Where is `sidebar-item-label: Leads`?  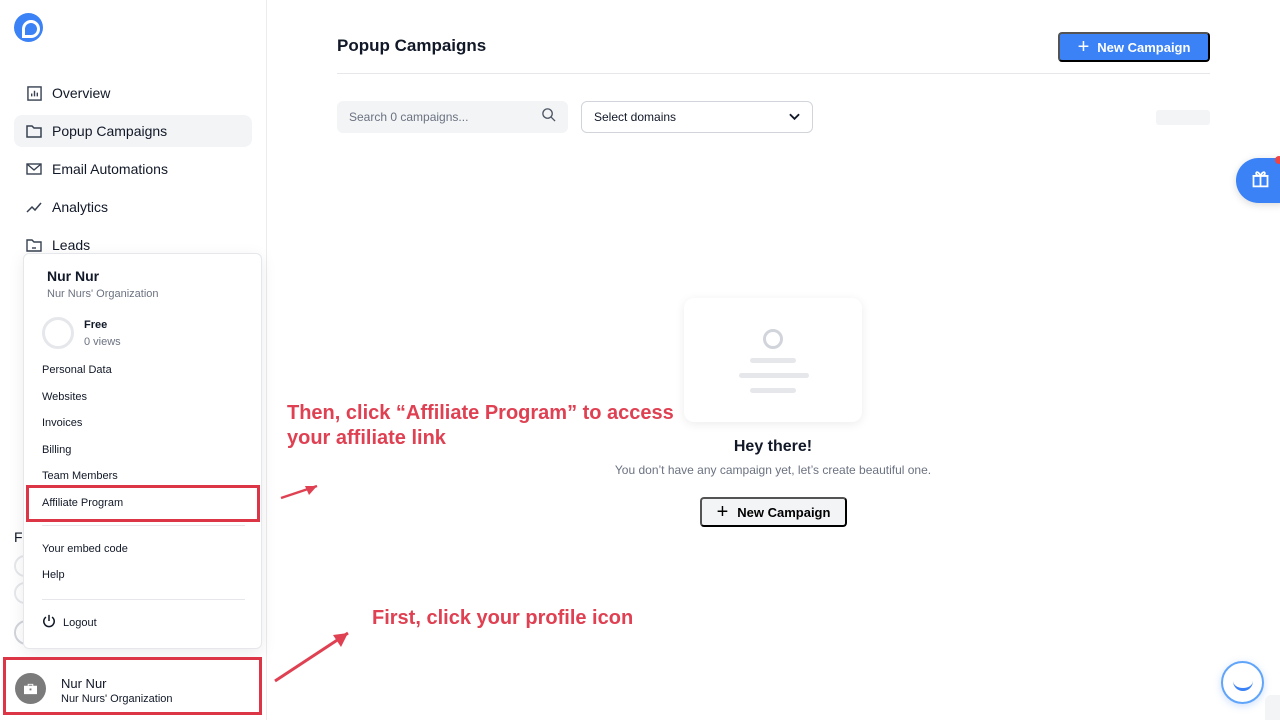 sidebar-item-label: Leads is located at coordinates (71, 245).